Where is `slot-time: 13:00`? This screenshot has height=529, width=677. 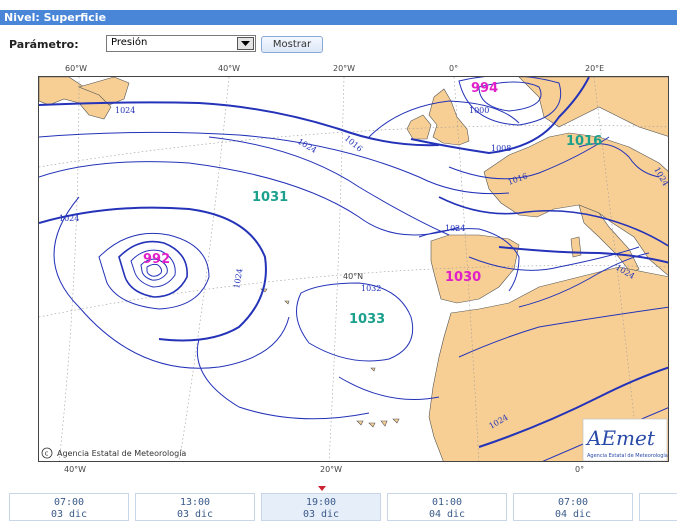
slot-time: 13:00 is located at coordinates (195, 502).